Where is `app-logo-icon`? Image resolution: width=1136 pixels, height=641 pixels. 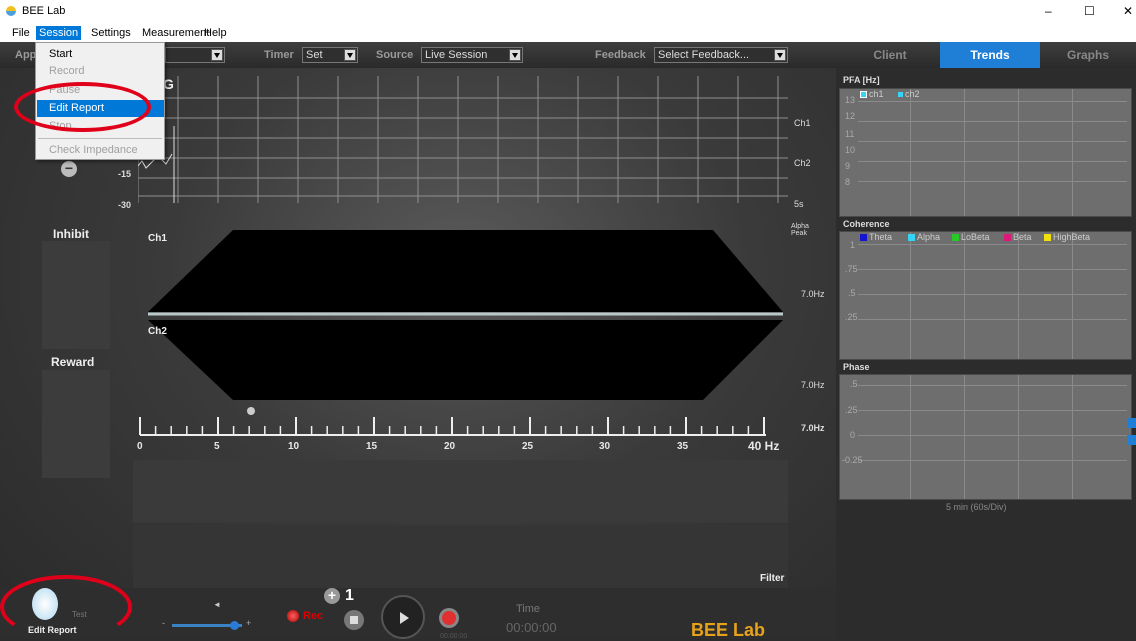 app-logo-icon is located at coordinates (11, 11).